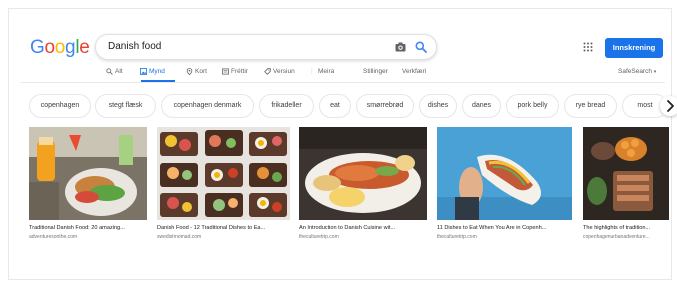 The image size is (677, 283). Describe the element at coordinates (119, 71) in the screenshot. I see `tab-label: Alt` at that location.